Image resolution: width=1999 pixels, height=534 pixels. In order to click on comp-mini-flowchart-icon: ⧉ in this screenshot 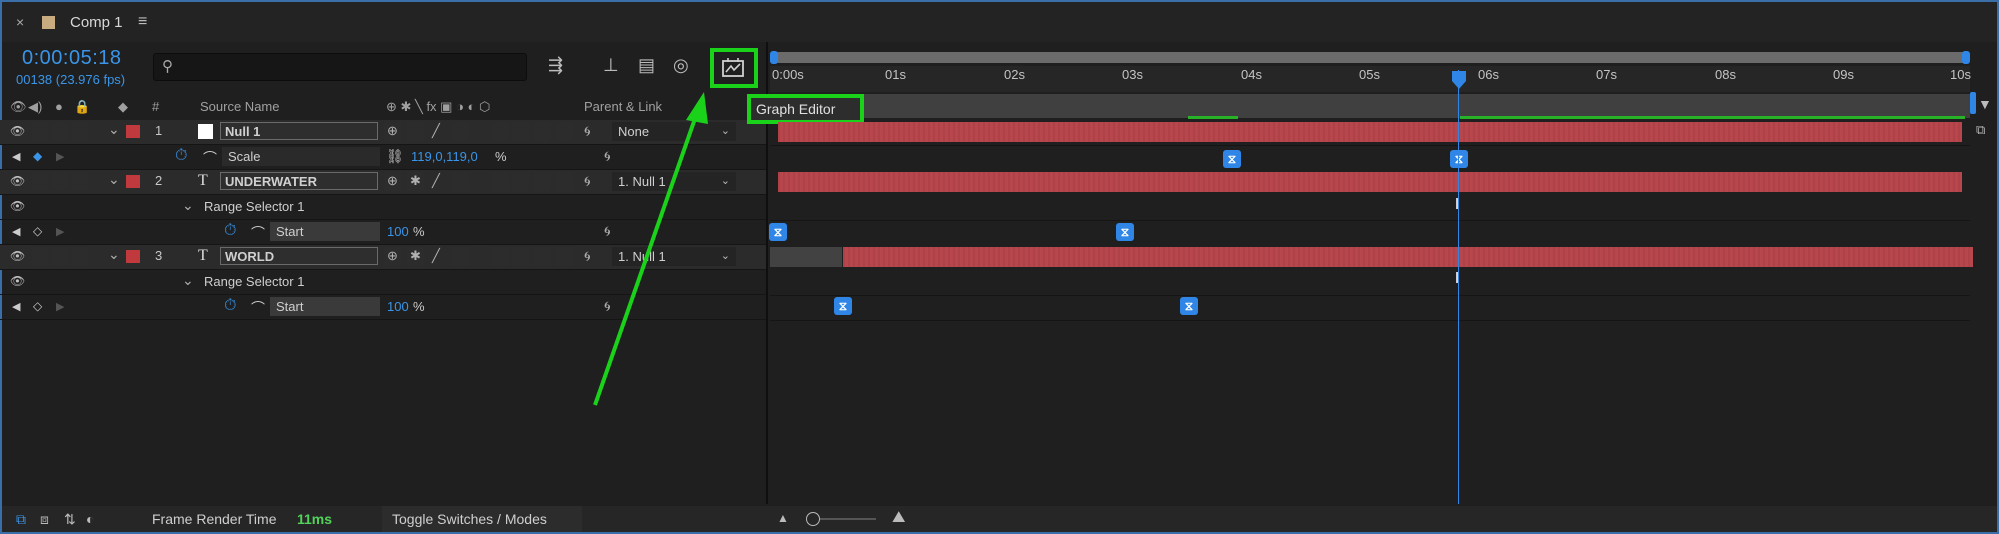, I will do `click(21, 519)`.